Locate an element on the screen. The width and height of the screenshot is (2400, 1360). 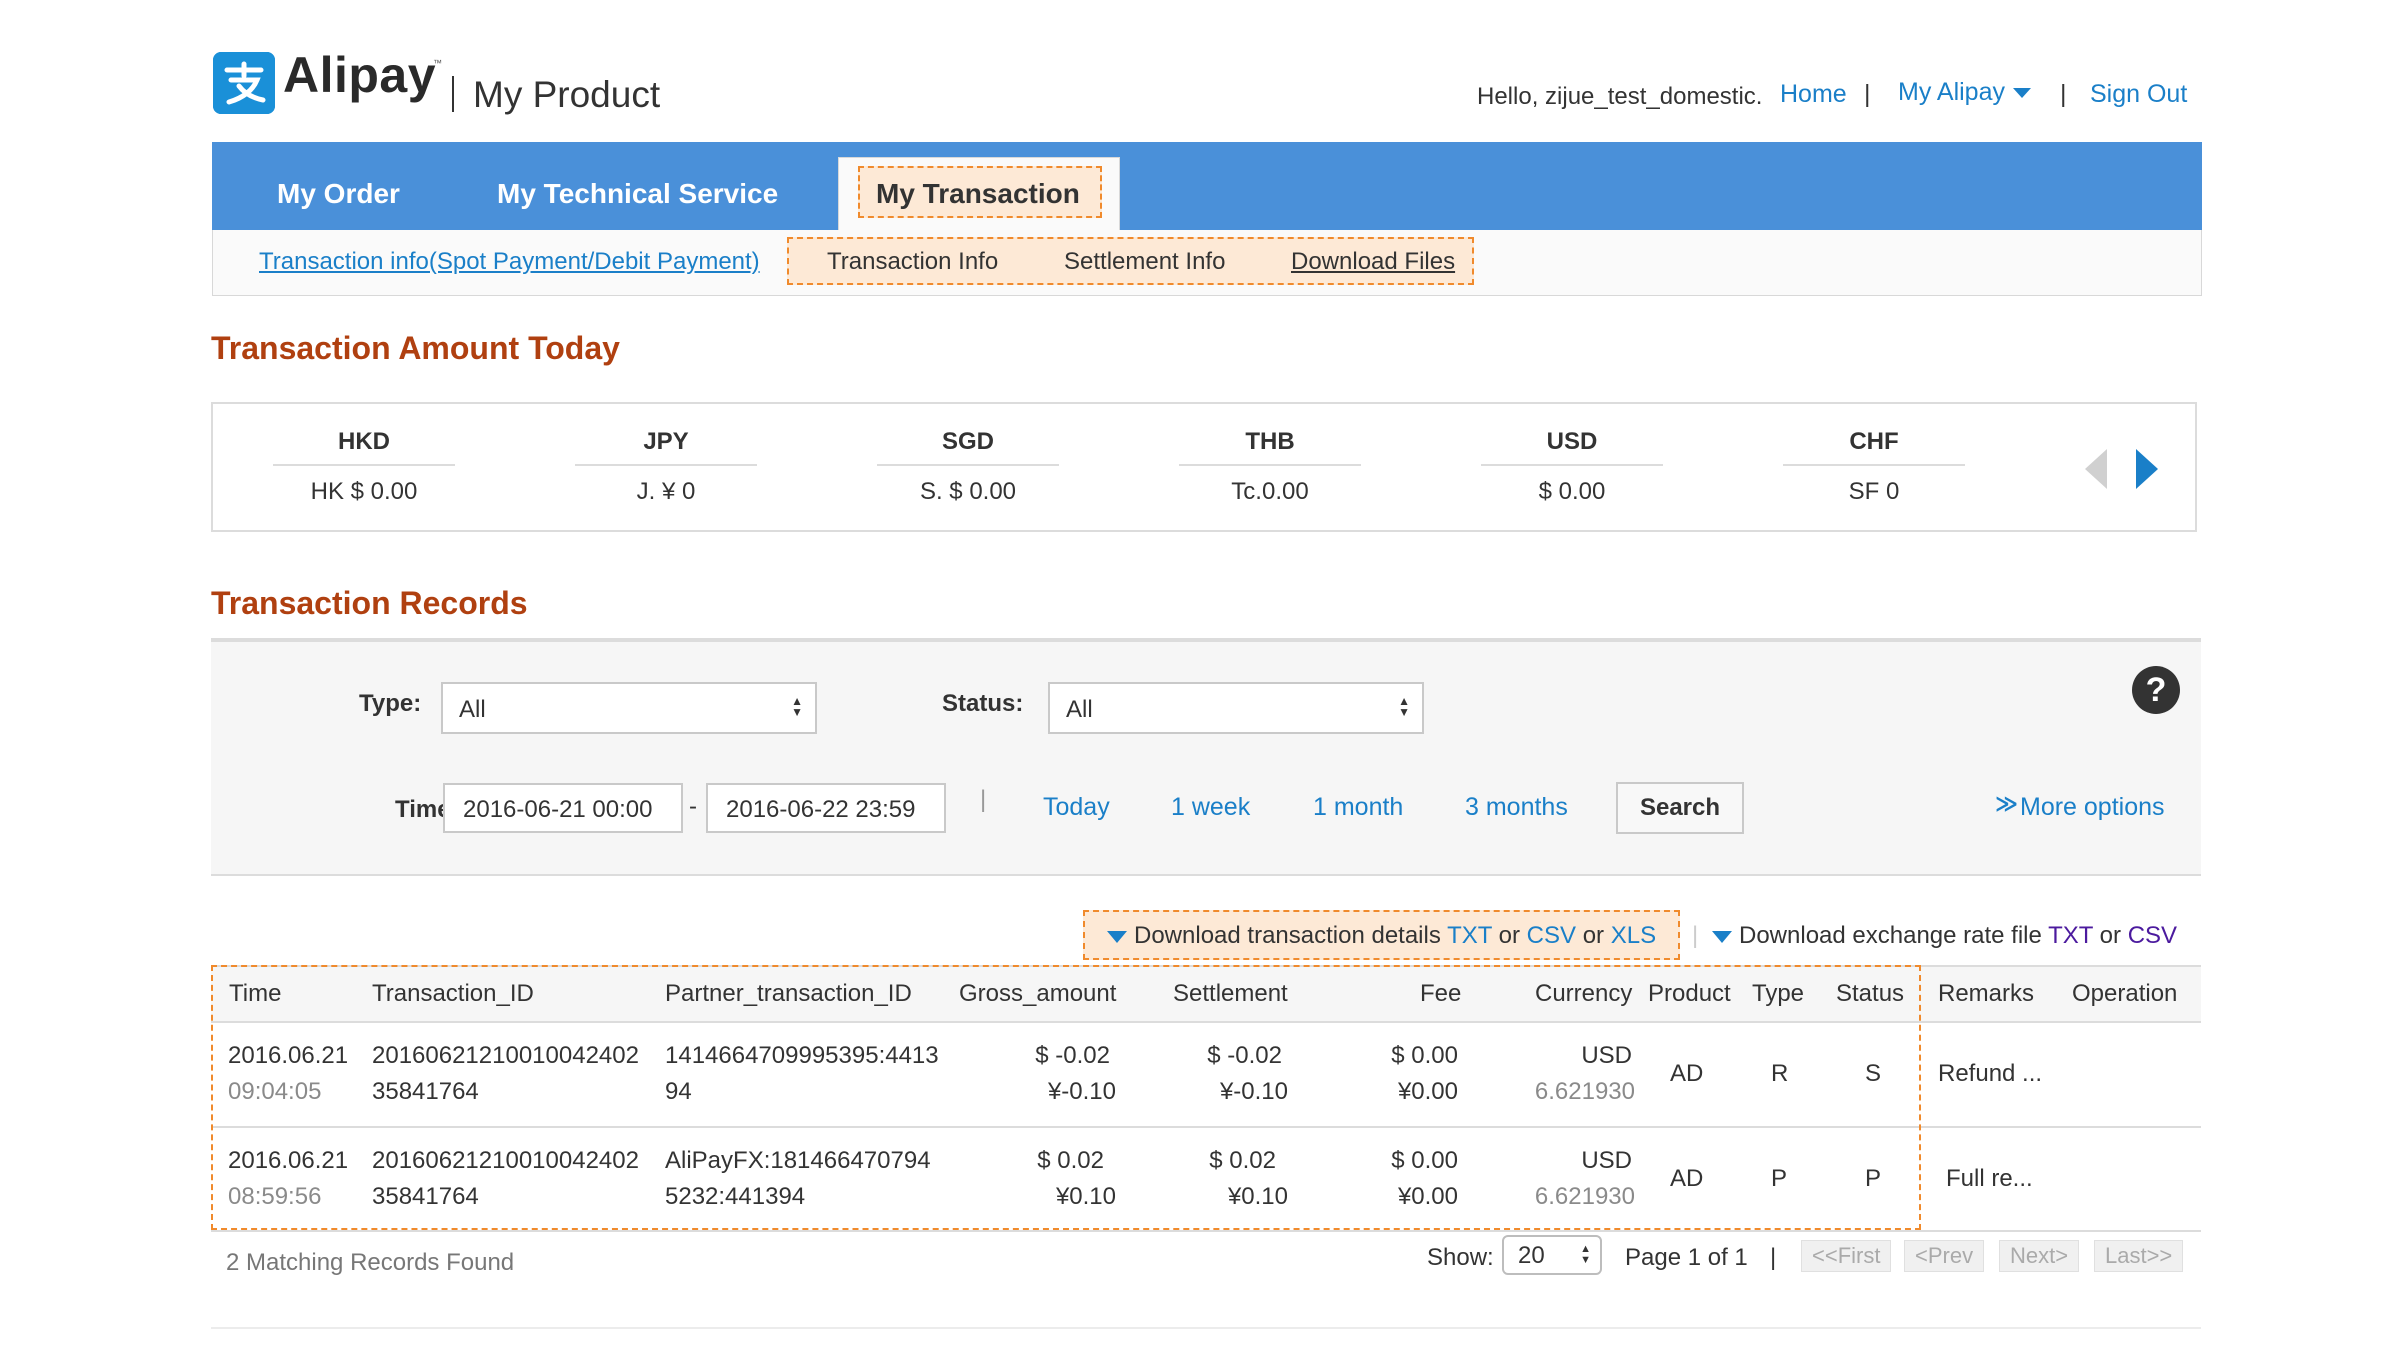
time-range-dash: - is located at coordinates (693, 806).